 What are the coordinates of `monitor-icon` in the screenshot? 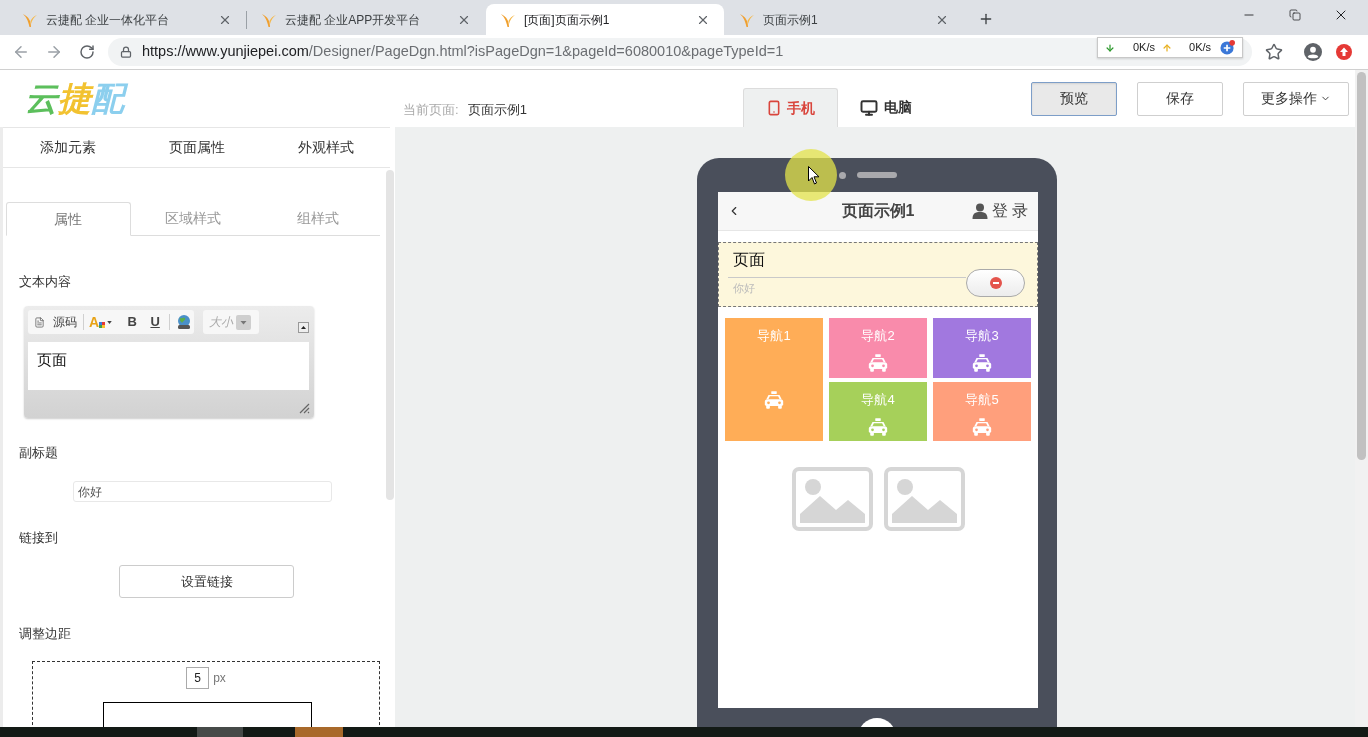 It's located at (869, 107).